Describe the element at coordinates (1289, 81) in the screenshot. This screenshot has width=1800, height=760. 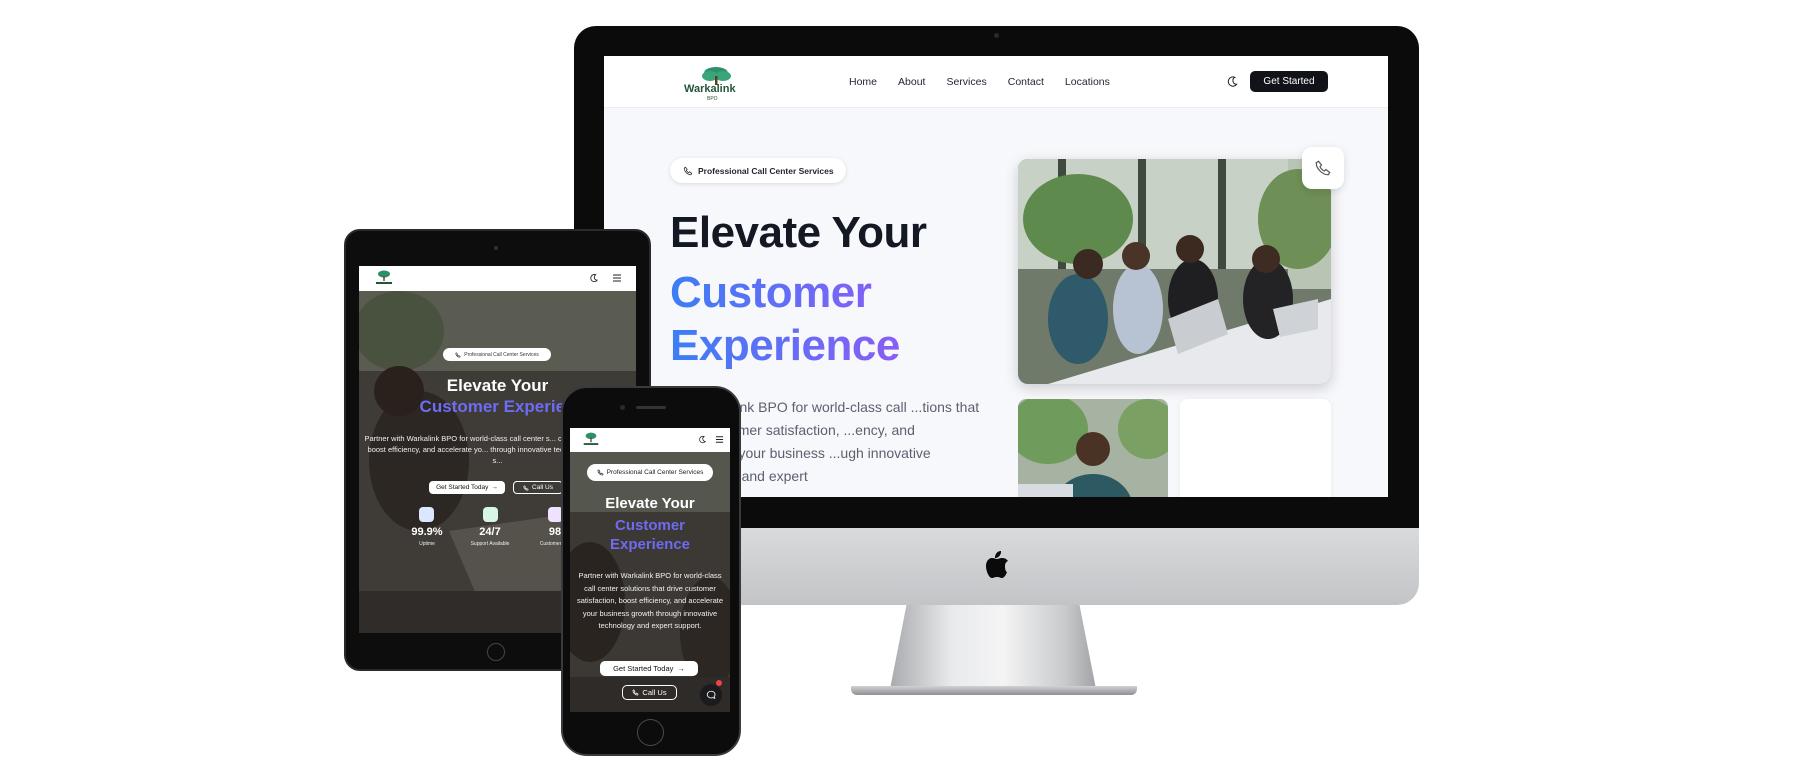
I see `get-started-button: Get Started` at that location.